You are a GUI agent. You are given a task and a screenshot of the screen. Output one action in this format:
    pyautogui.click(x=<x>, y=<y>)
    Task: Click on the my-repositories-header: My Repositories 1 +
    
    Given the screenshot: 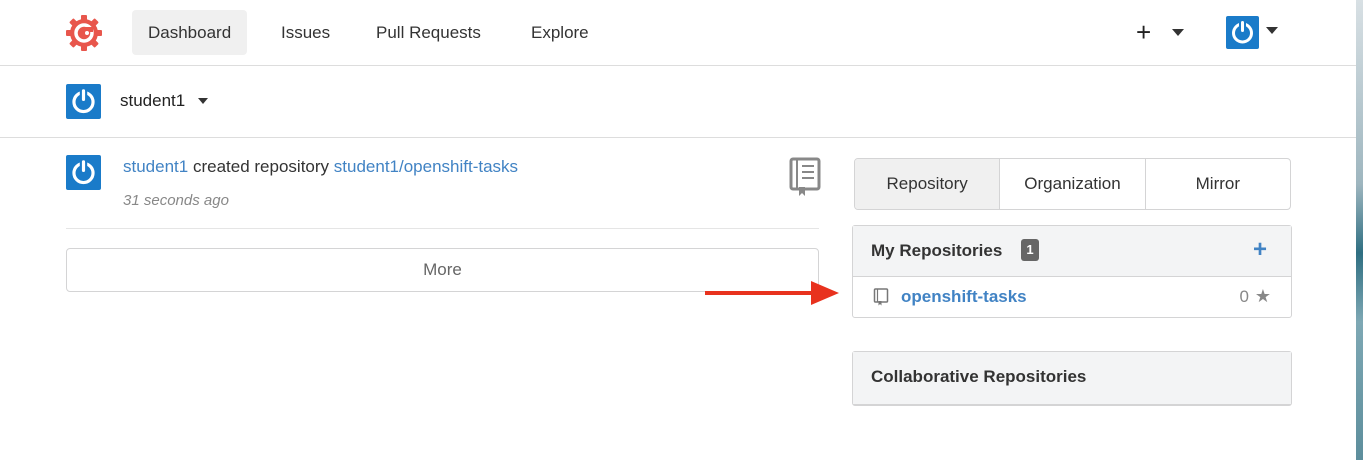 What is the action you would take?
    pyautogui.click(x=1072, y=251)
    